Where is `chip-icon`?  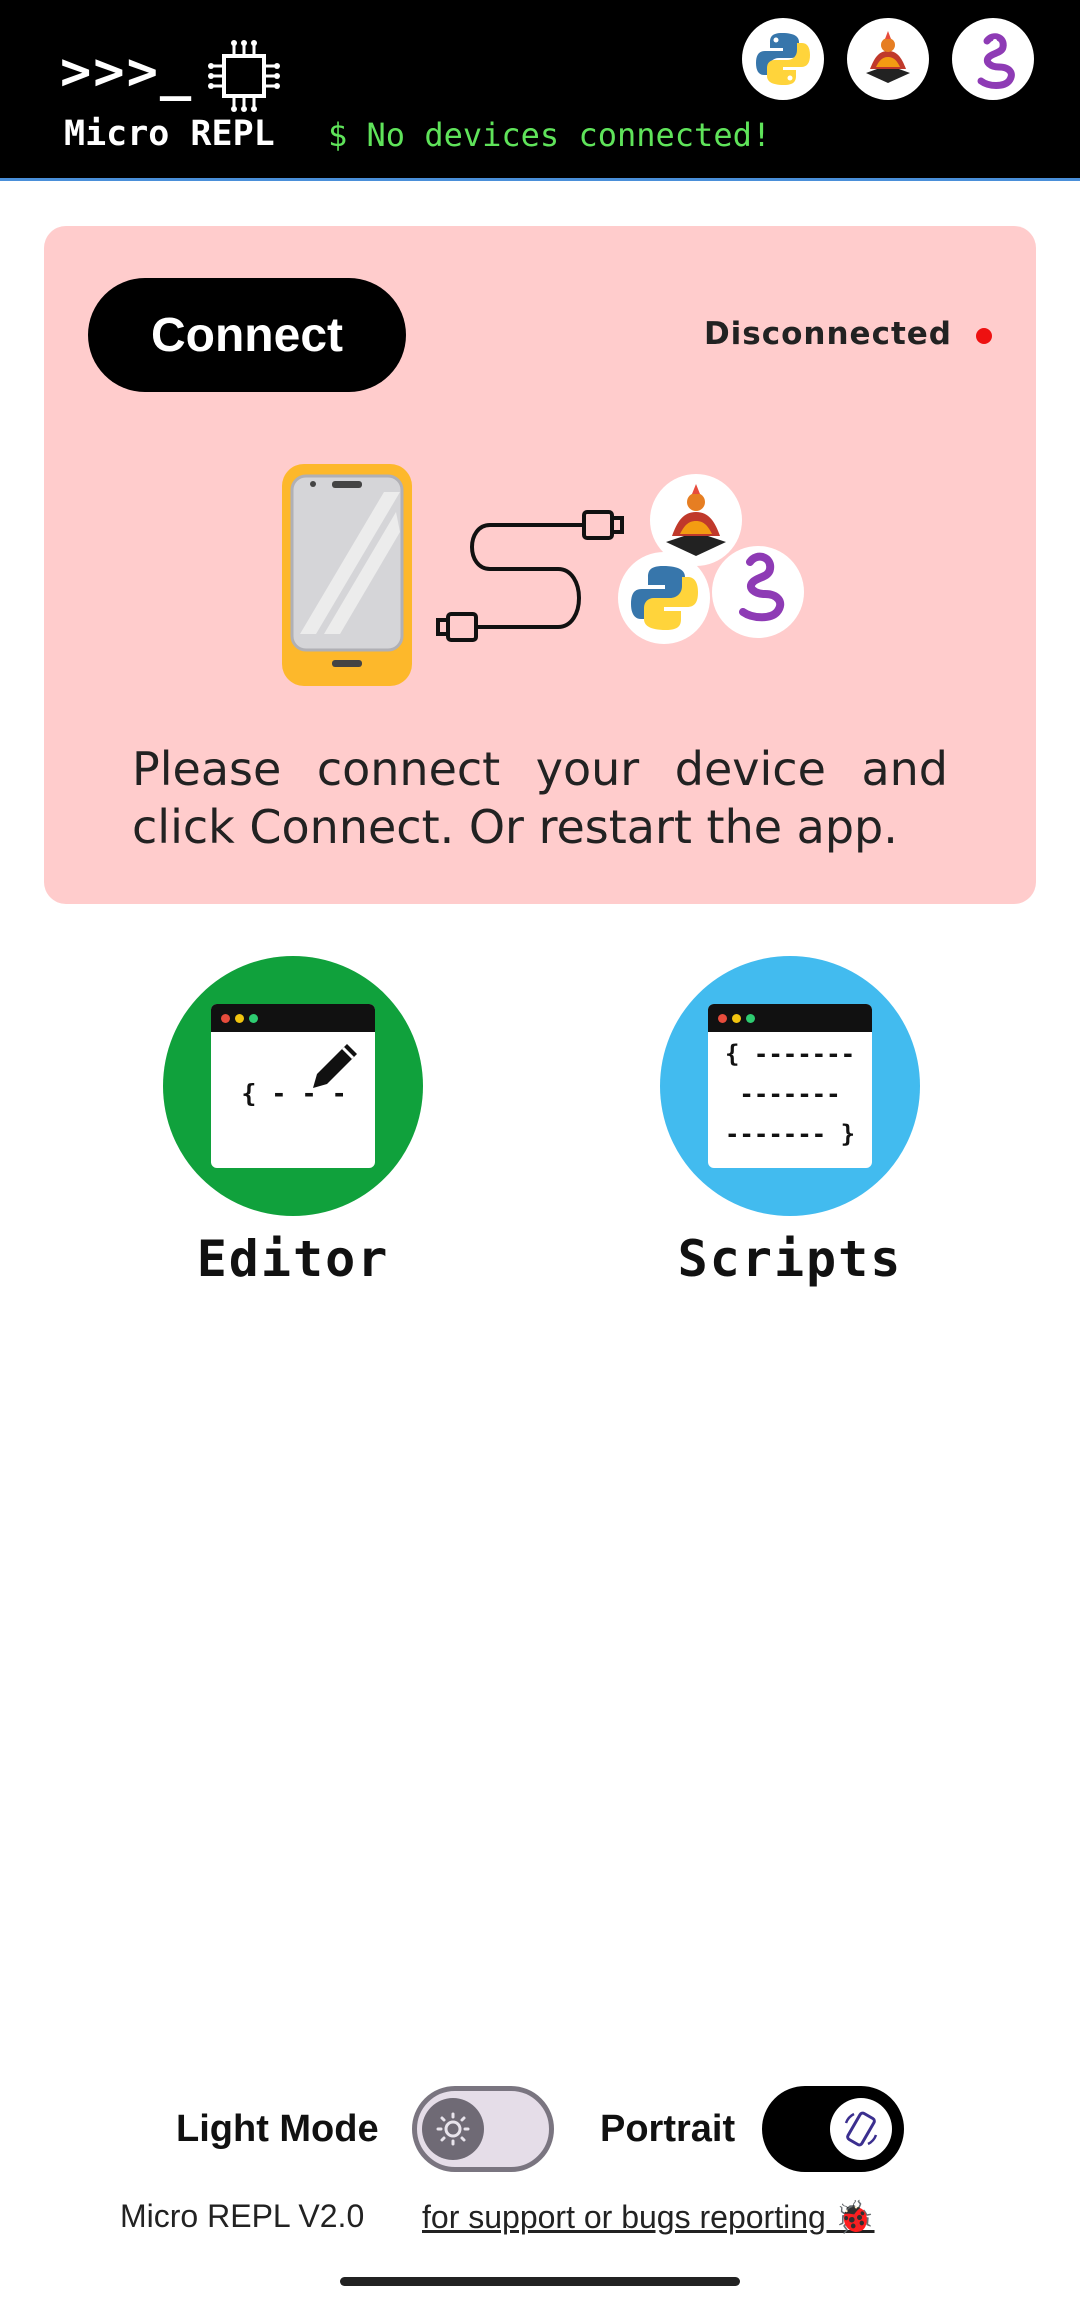 chip-icon is located at coordinates (244, 76).